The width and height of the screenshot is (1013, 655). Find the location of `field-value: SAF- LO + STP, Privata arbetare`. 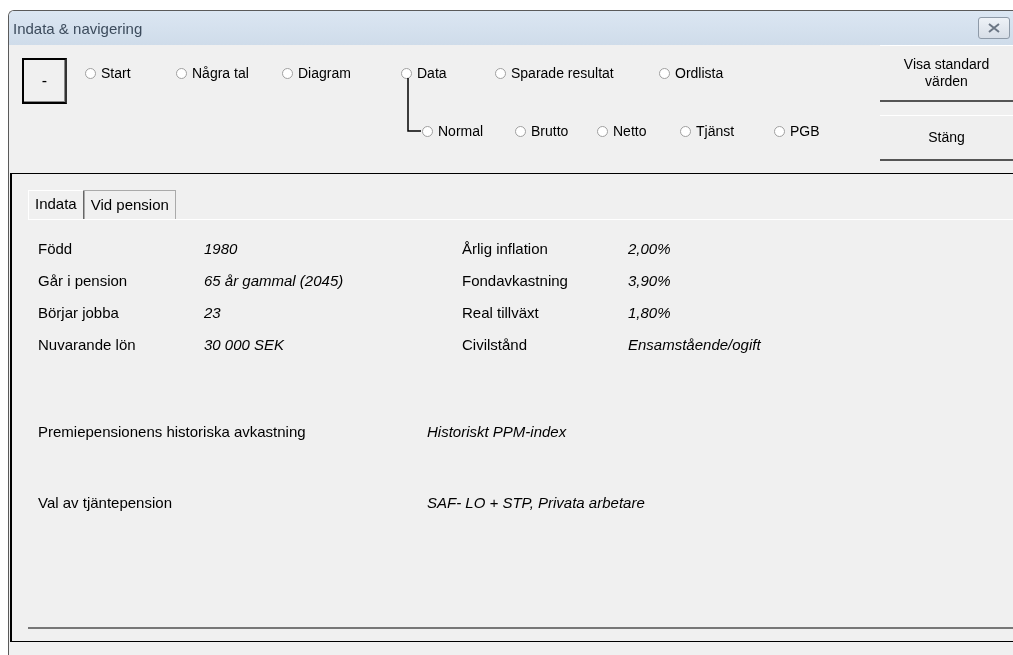

field-value: SAF- LO + STP, Privata arbetare is located at coordinates (536, 502).